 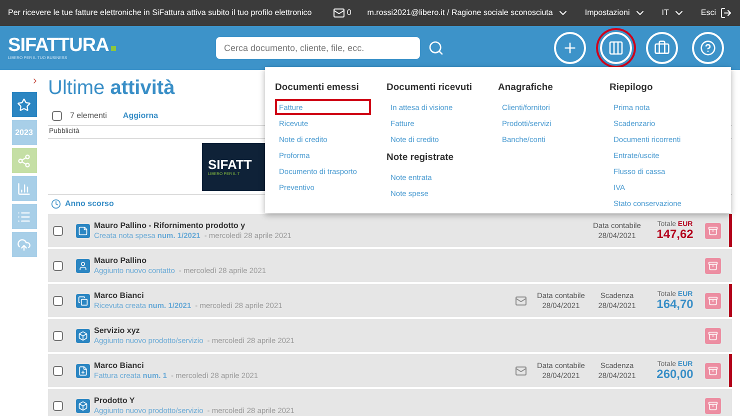 I want to click on row-title: Mauro Pallino - Rifornimento prodotto y, so click(x=170, y=225).